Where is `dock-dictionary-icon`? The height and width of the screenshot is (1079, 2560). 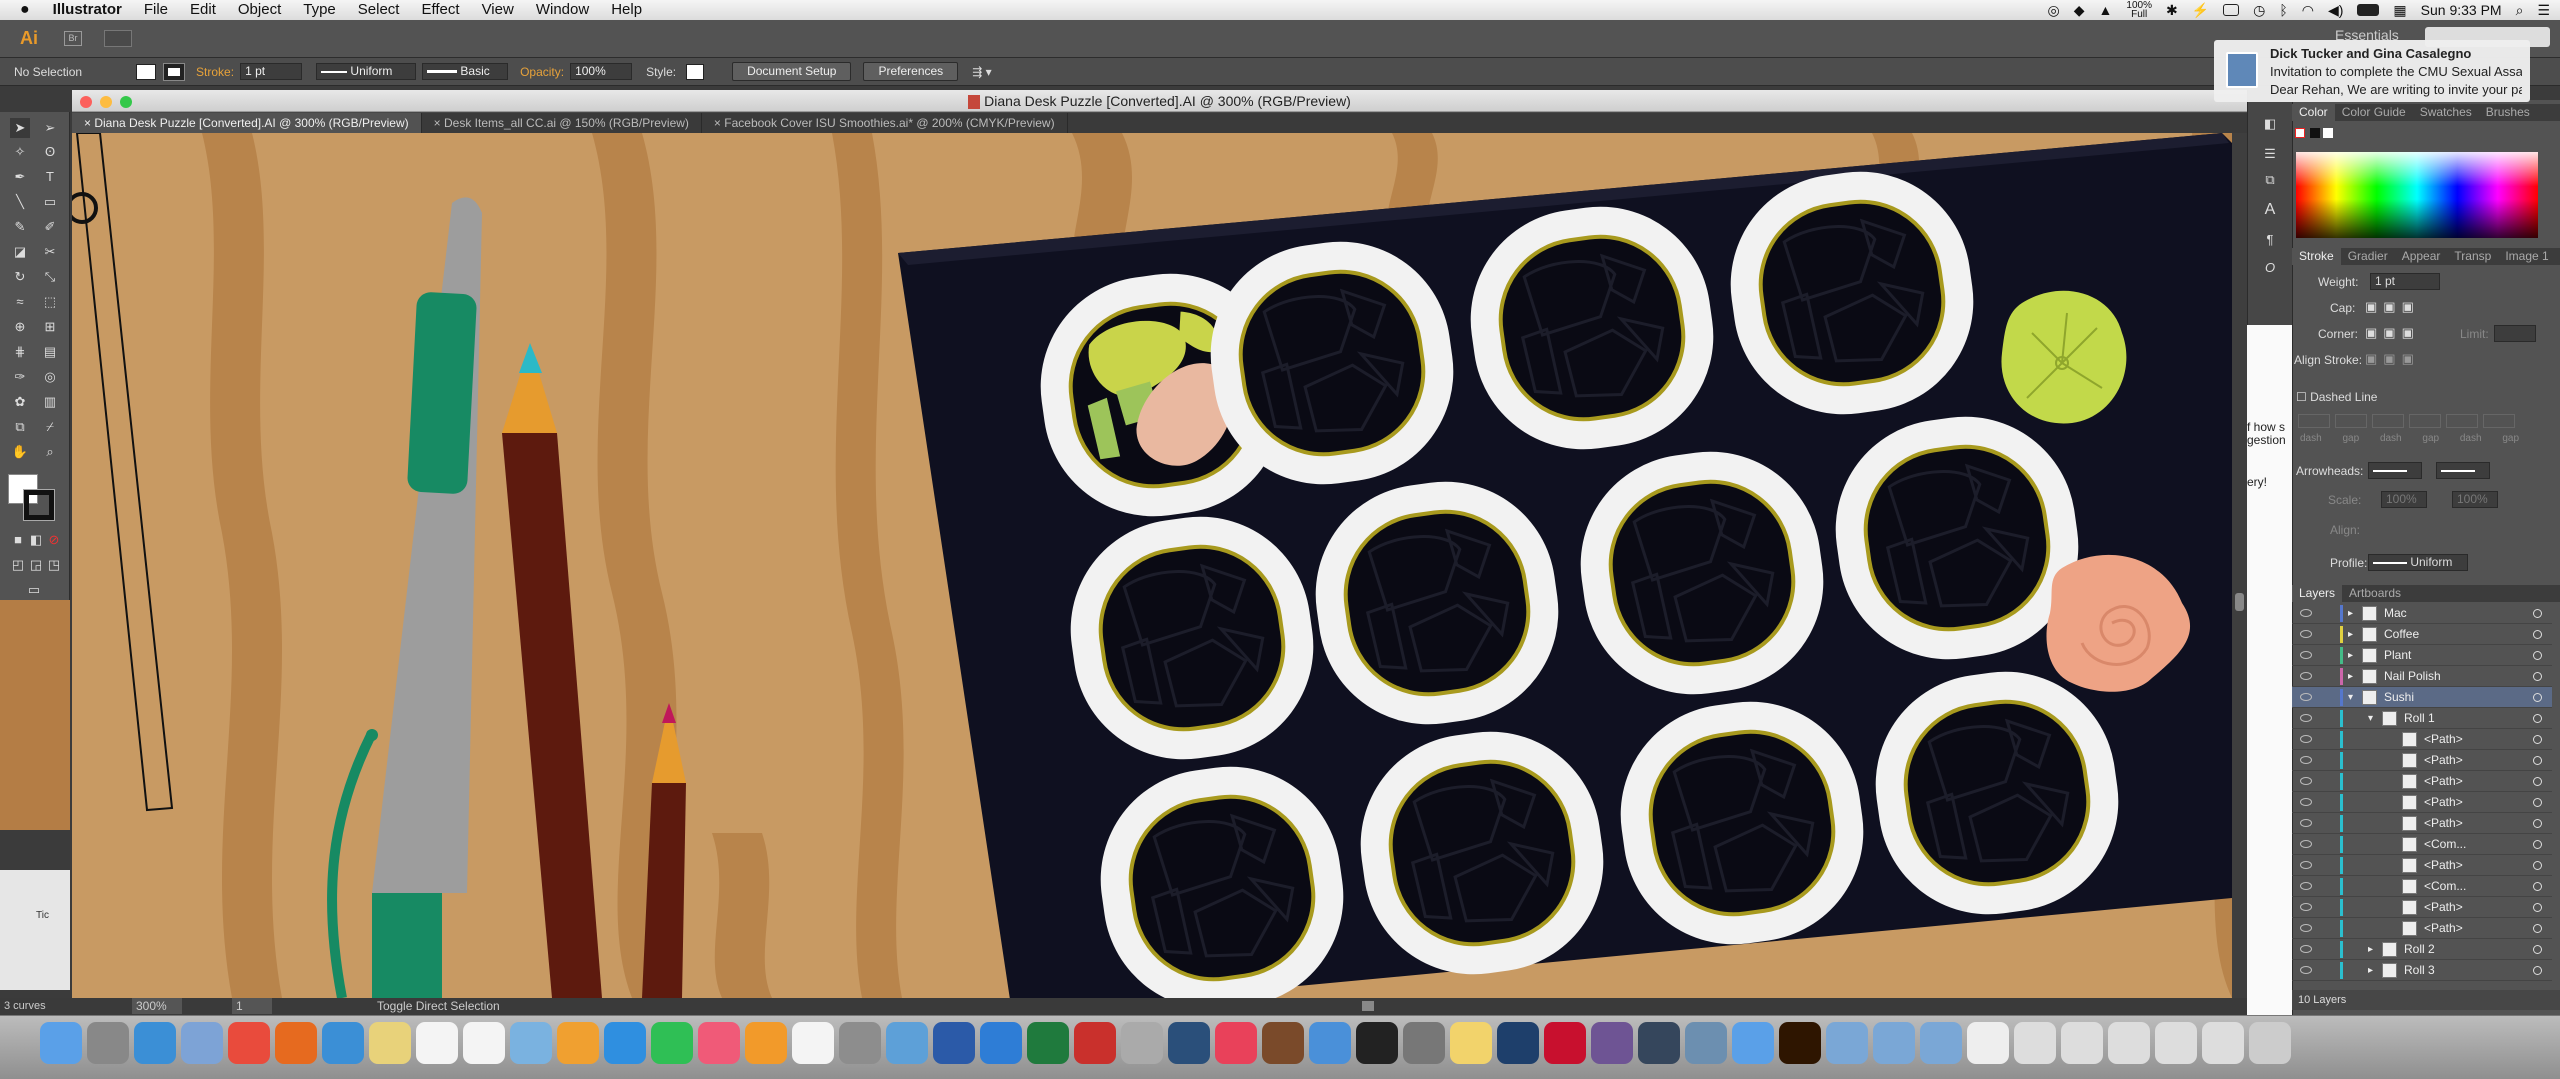 dock-dictionary-icon is located at coordinates (1283, 1043).